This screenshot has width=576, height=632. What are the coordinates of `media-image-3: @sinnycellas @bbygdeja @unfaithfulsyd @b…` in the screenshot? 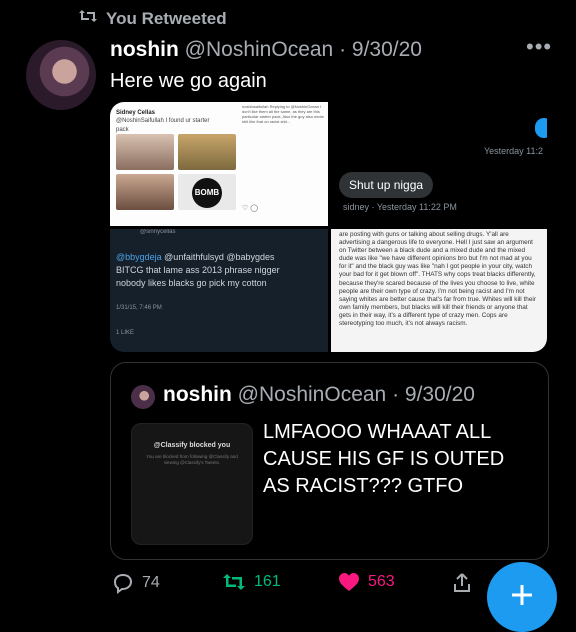 It's located at (219, 290).